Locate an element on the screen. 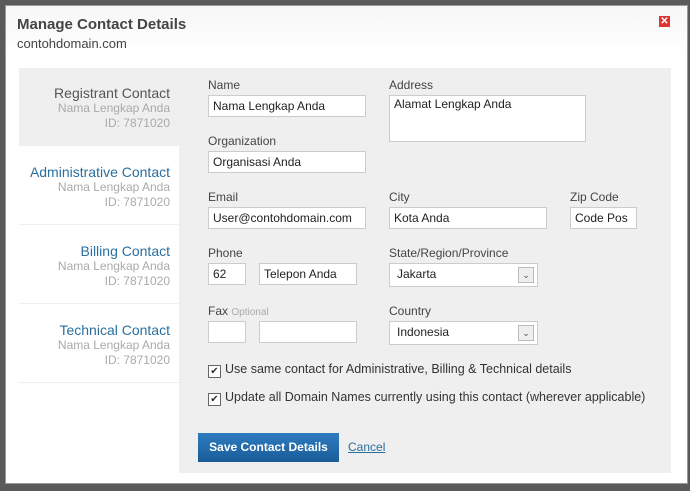 The width and height of the screenshot is (690, 491). tab-label: Billing Contact is located at coordinates (125, 251).